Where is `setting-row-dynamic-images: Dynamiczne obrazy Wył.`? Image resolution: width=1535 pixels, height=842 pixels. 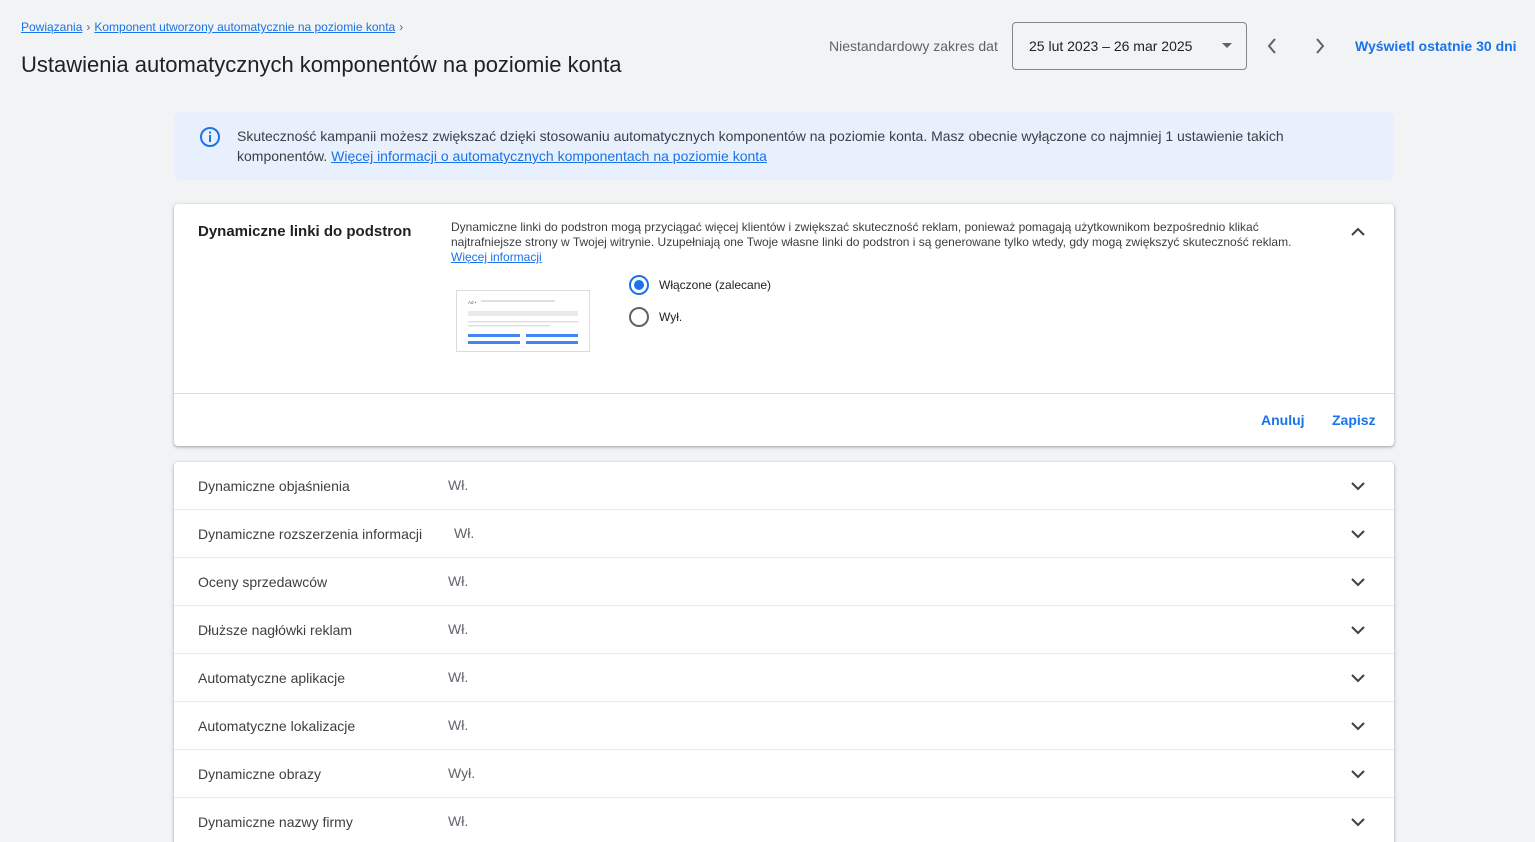
setting-row-dynamic-images: Dynamiczne obrazy Wył. is located at coordinates (784, 774).